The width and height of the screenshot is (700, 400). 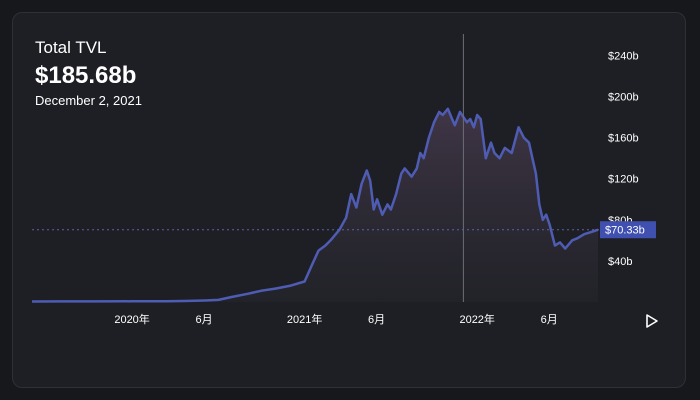 I want to click on y-tick-label: $240b, so click(x=623, y=56).